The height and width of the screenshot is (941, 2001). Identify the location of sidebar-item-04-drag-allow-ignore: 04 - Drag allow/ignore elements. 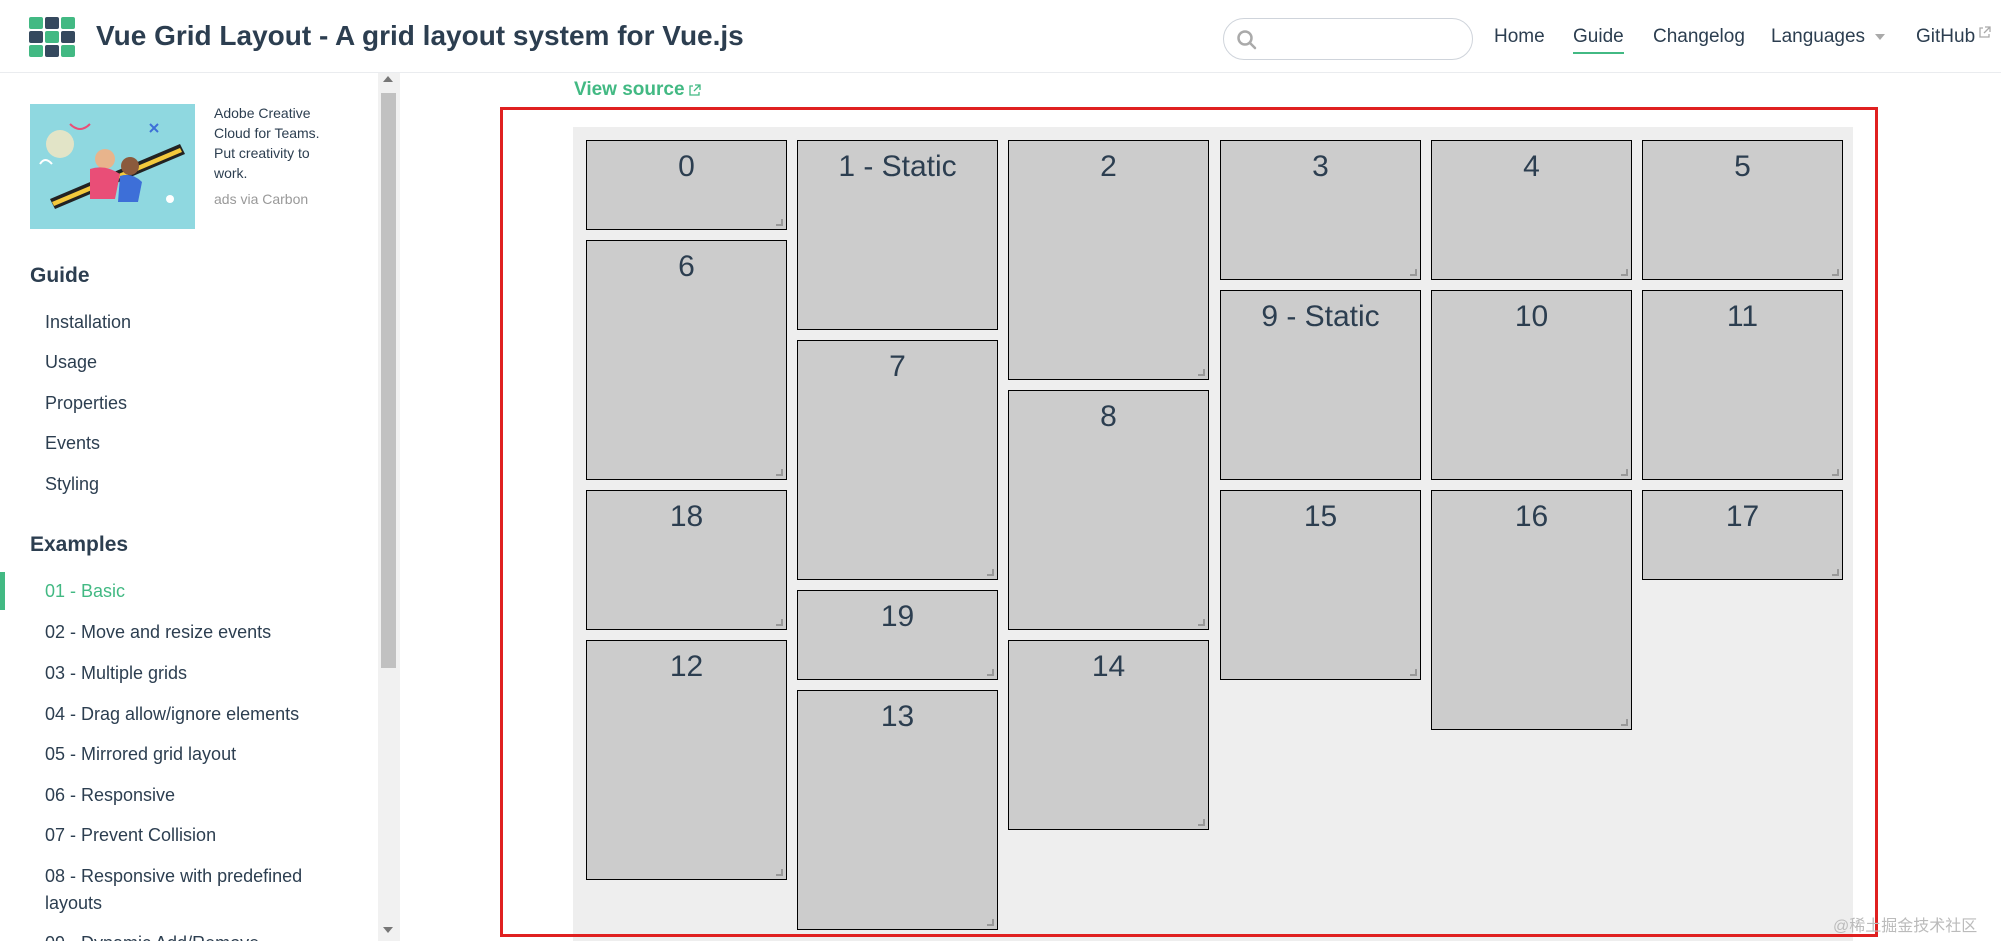
(172, 714).